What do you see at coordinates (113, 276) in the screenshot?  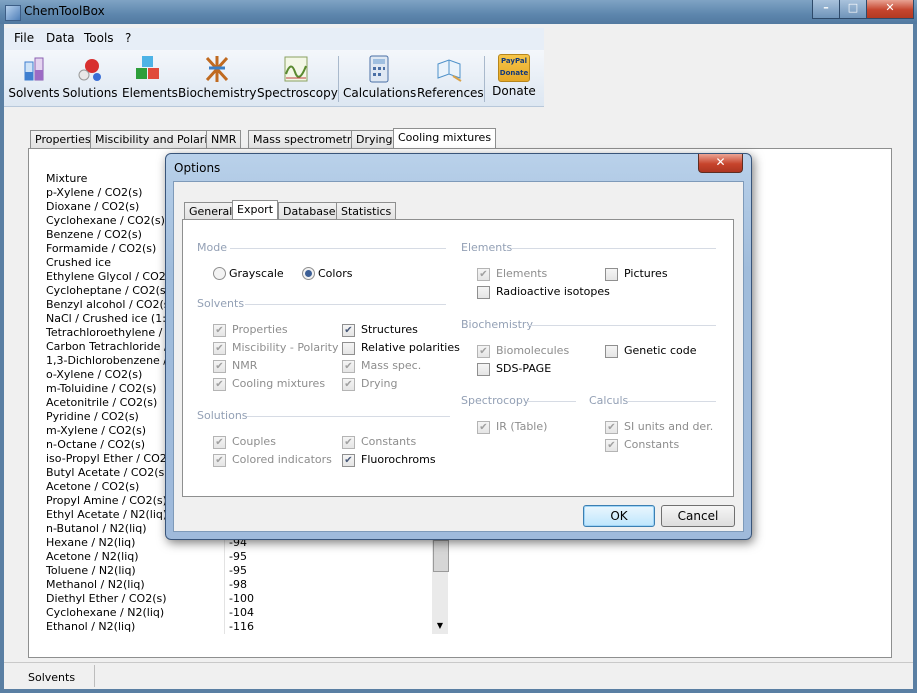 I see `table-row: Ethylene Glycol / CO2(s)` at bounding box center [113, 276].